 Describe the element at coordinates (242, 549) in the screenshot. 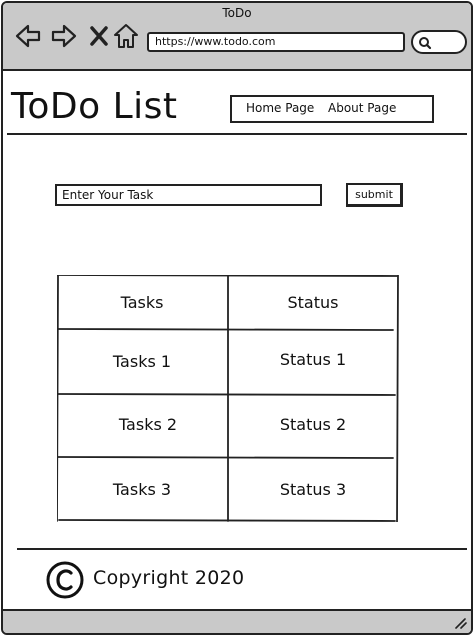

I see `footer-divider` at that location.